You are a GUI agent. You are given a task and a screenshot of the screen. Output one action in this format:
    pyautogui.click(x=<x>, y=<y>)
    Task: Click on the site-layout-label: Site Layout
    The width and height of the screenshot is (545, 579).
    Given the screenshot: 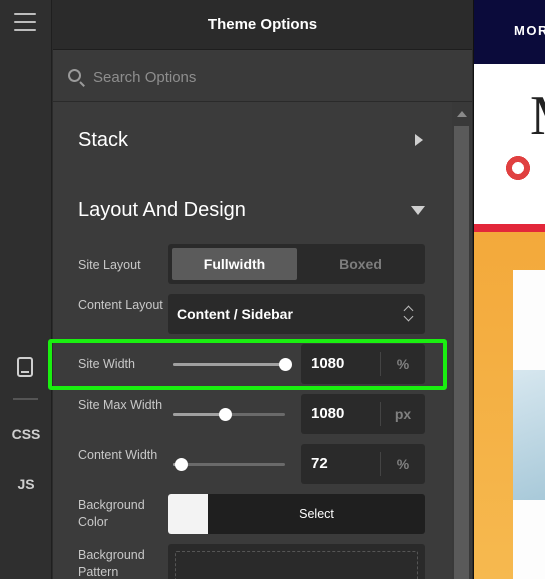 What is the action you would take?
    pyautogui.click(x=109, y=265)
    